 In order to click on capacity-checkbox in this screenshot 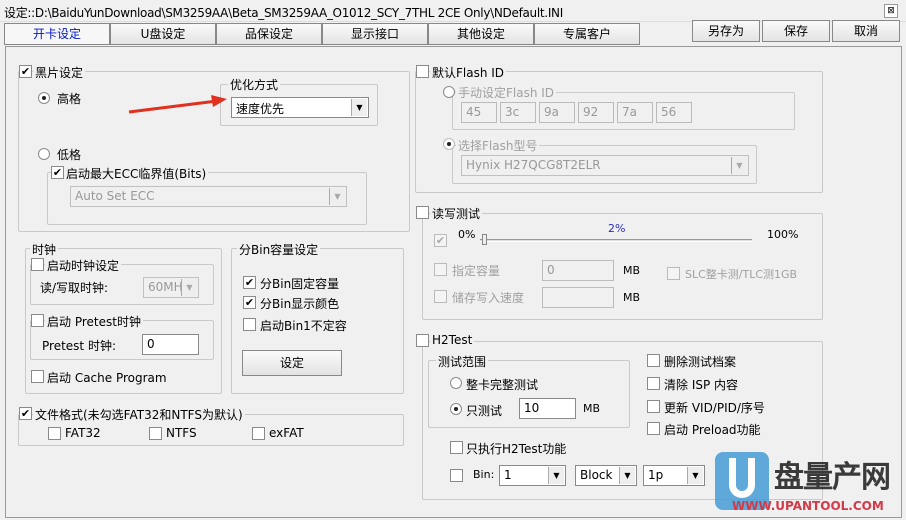, I will do `click(440, 269)`.